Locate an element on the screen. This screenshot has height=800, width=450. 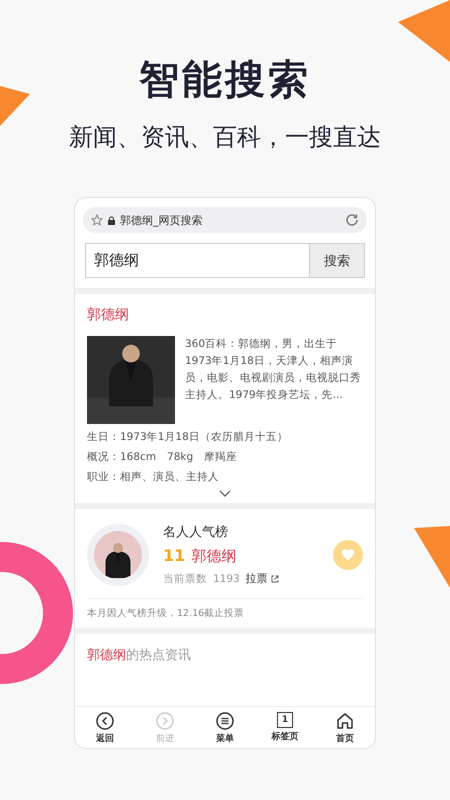
heart-icon is located at coordinates (348, 554).